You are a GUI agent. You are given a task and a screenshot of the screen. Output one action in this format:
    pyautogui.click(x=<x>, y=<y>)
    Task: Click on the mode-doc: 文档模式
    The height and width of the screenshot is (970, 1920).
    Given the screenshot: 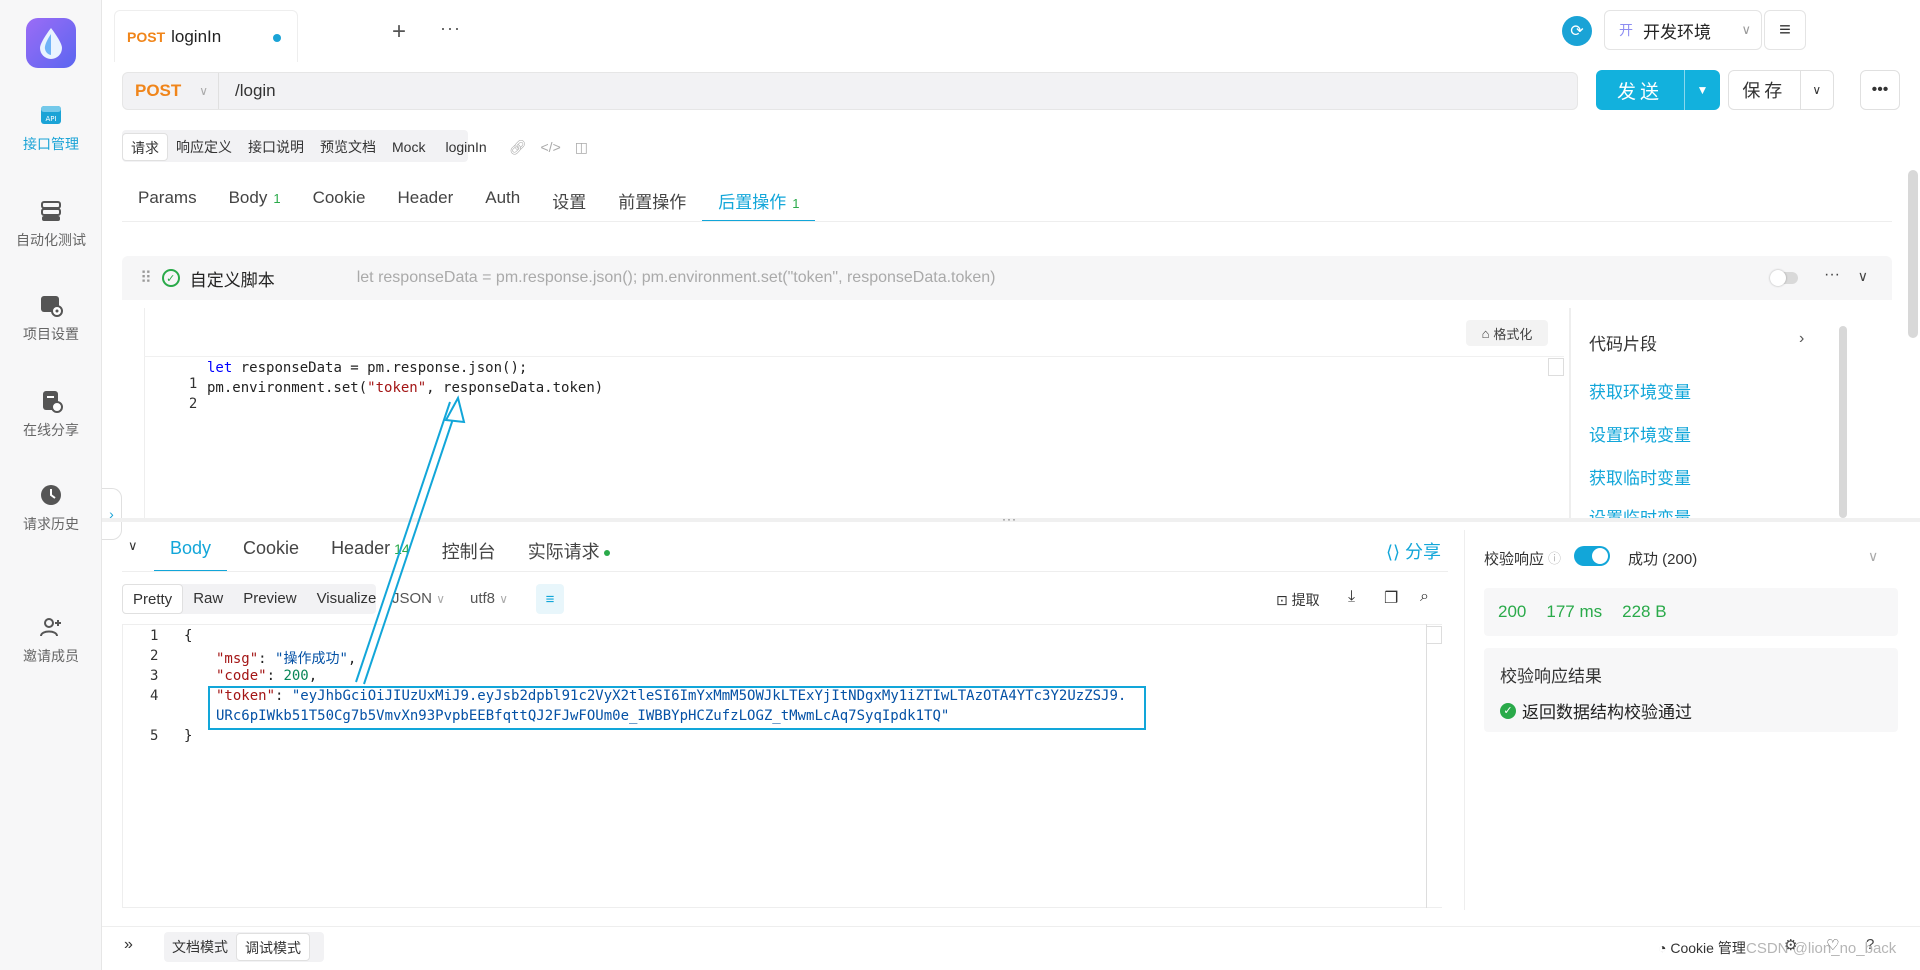 What is the action you would take?
    pyautogui.click(x=200, y=947)
    